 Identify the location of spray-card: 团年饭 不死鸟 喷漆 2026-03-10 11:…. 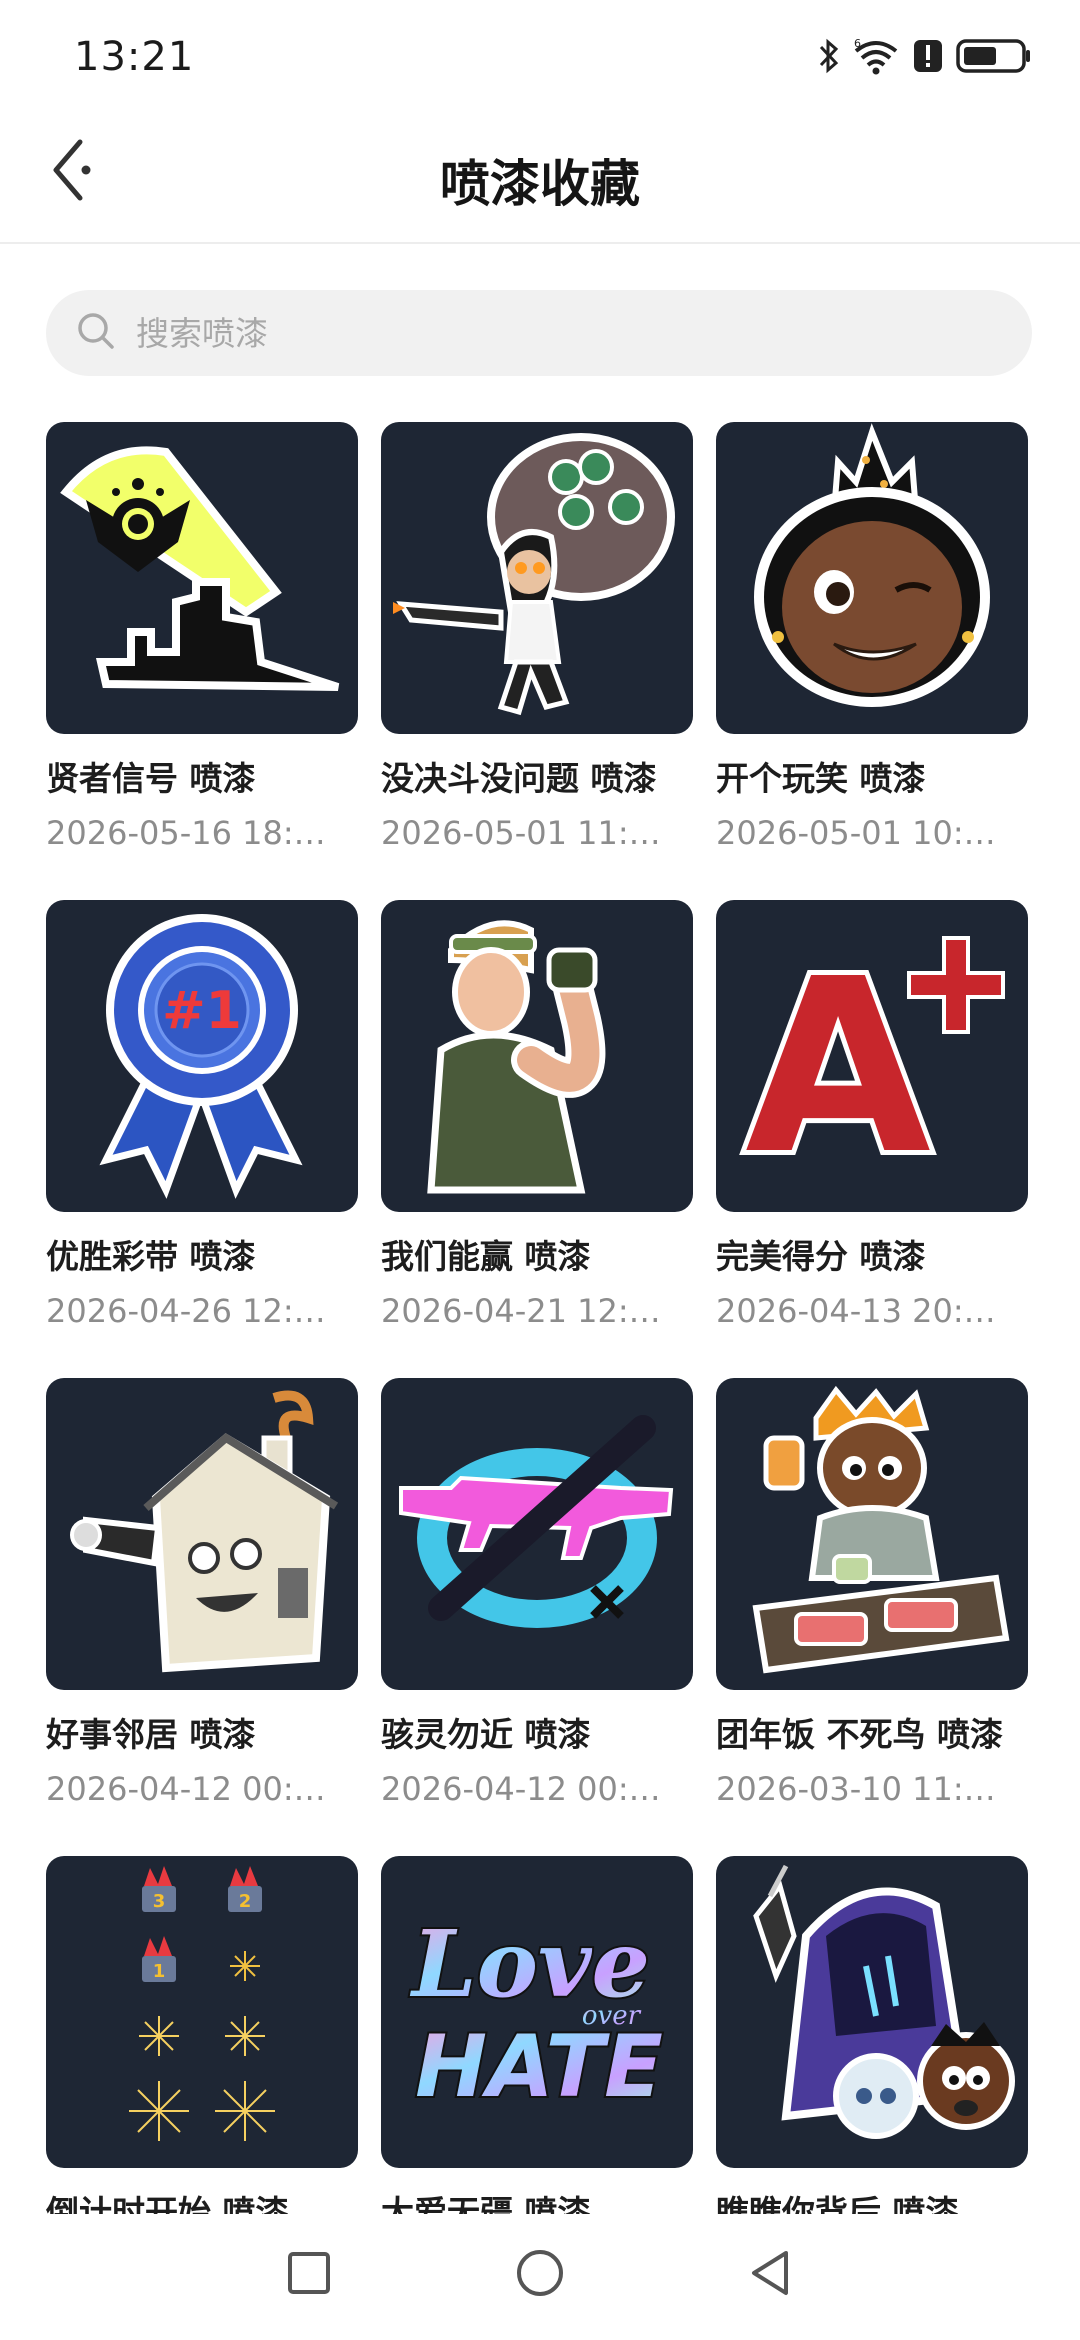
(872, 1617).